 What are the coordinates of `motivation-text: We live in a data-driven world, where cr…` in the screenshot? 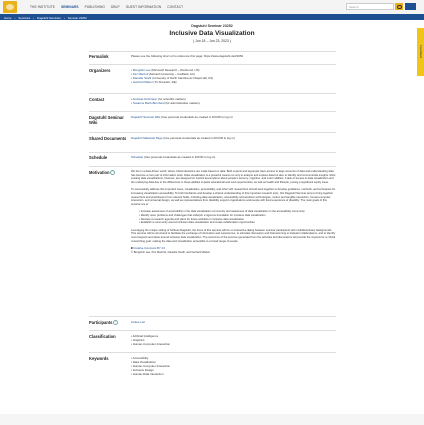 It's located at (233, 212).